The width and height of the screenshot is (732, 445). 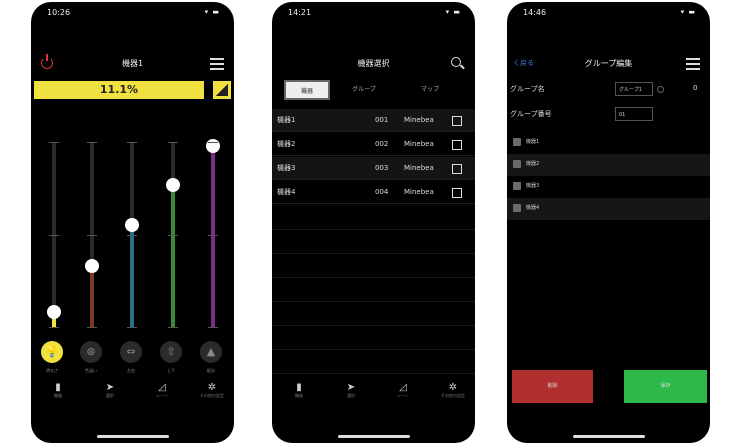 What do you see at coordinates (131, 352) in the screenshot?
I see `swap-icon: ⇔` at bounding box center [131, 352].